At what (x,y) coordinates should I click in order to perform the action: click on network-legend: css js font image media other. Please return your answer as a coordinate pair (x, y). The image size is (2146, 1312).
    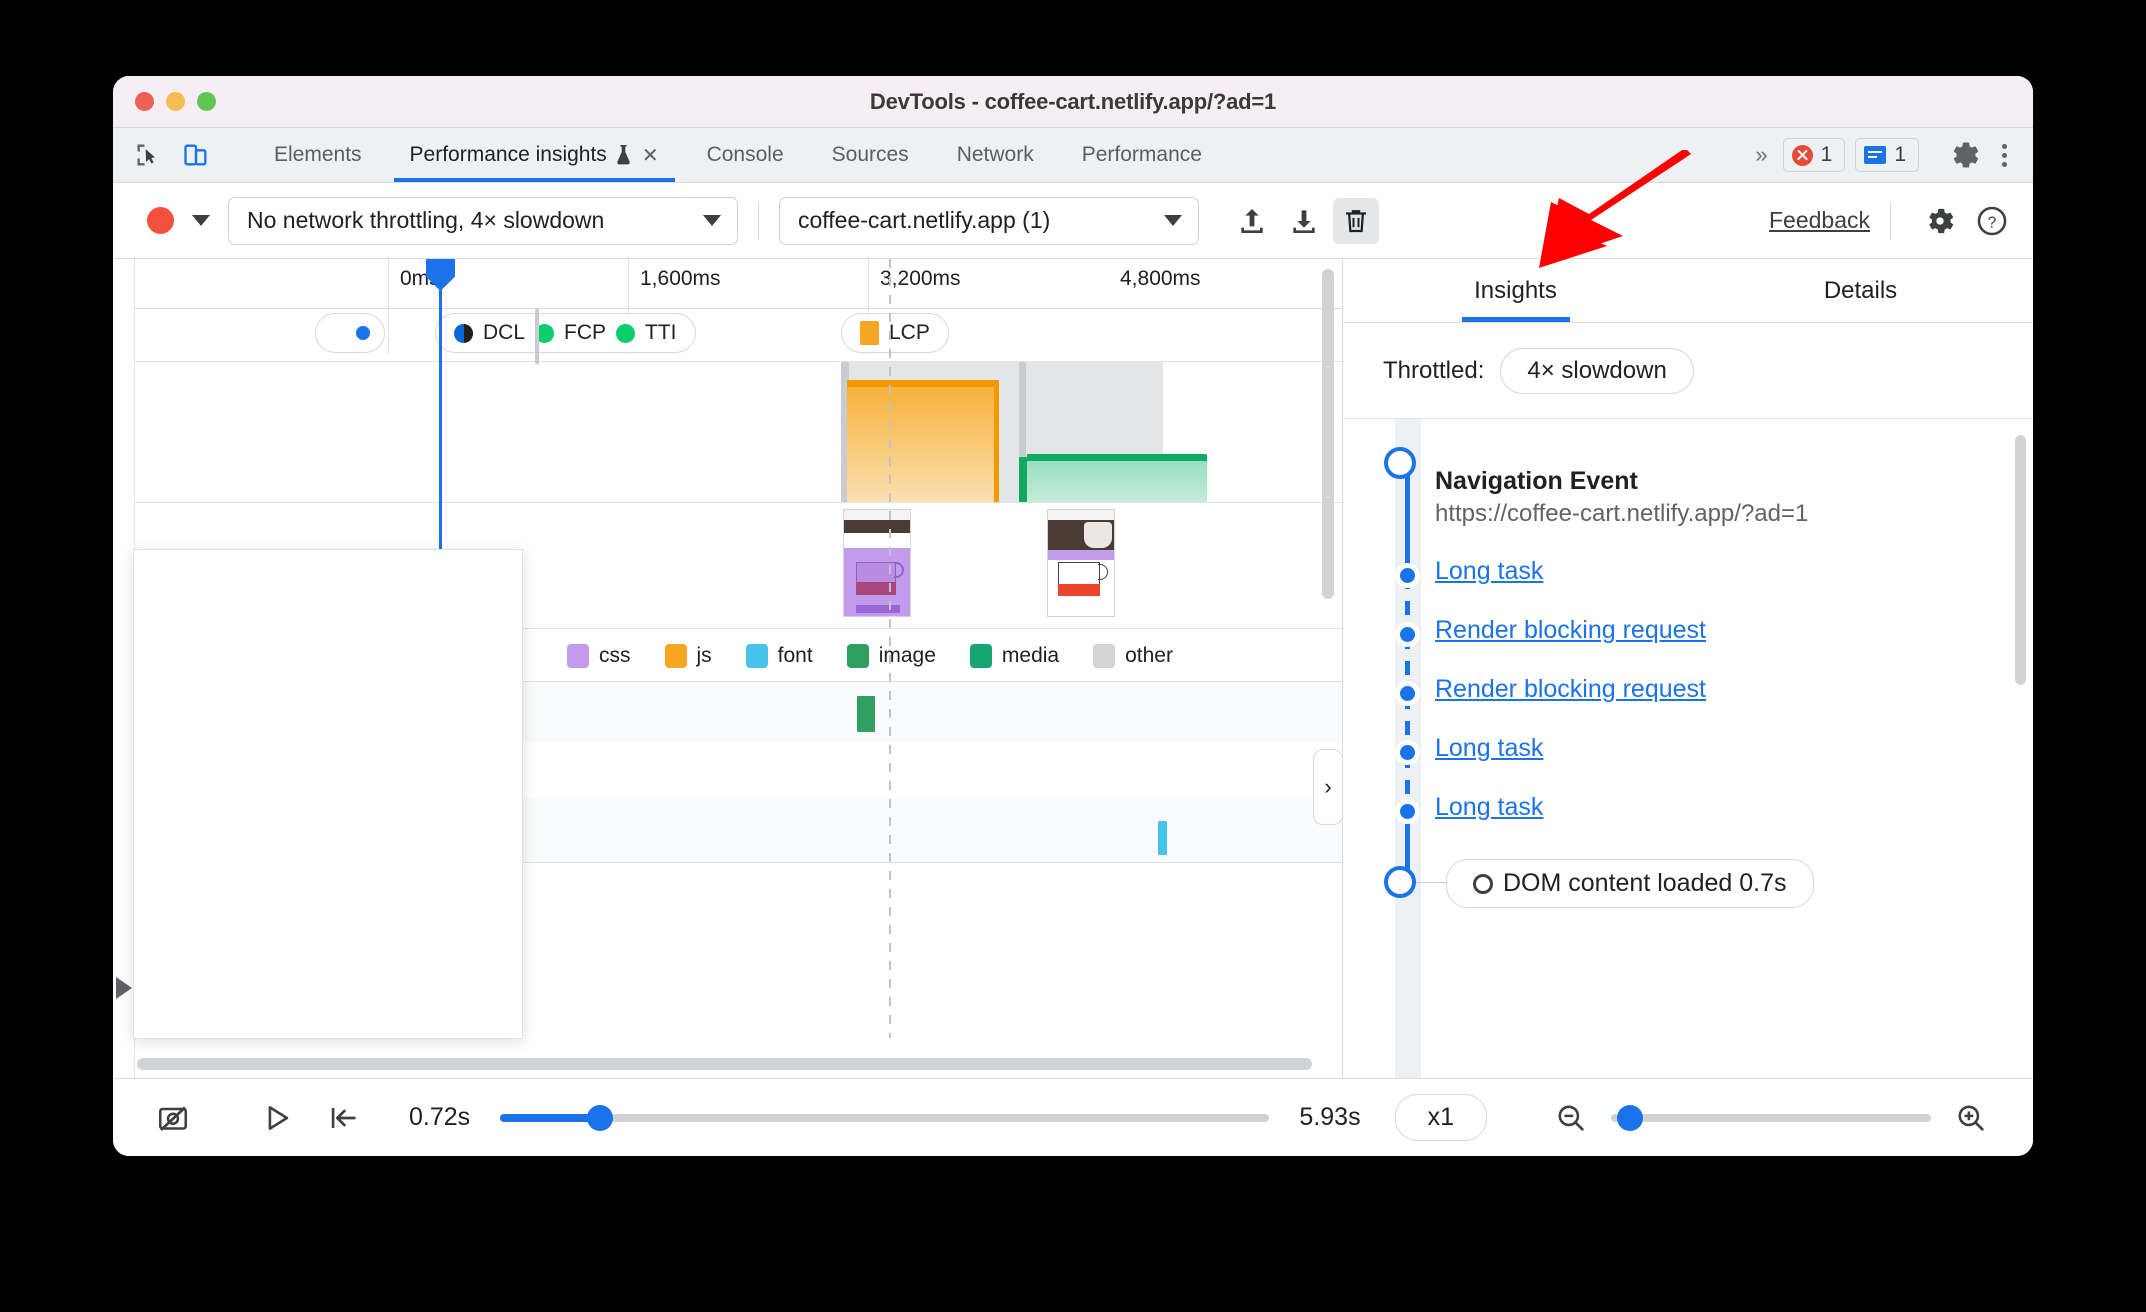
    Looking at the image, I should click on (870, 656).